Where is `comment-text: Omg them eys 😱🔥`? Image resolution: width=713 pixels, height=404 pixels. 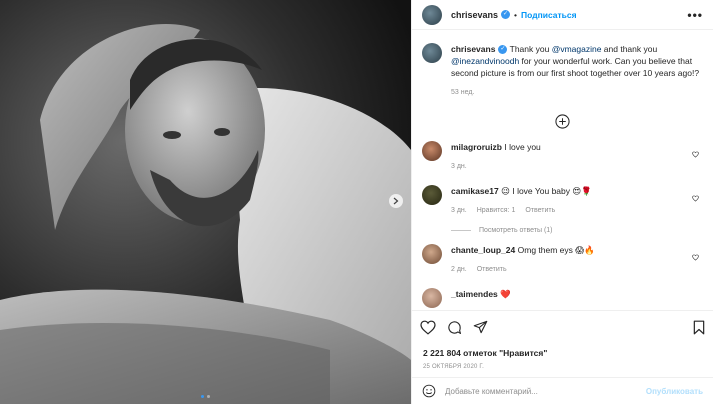 comment-text: Omg them eys 😱🔥 is located at coordinates (556, 250).